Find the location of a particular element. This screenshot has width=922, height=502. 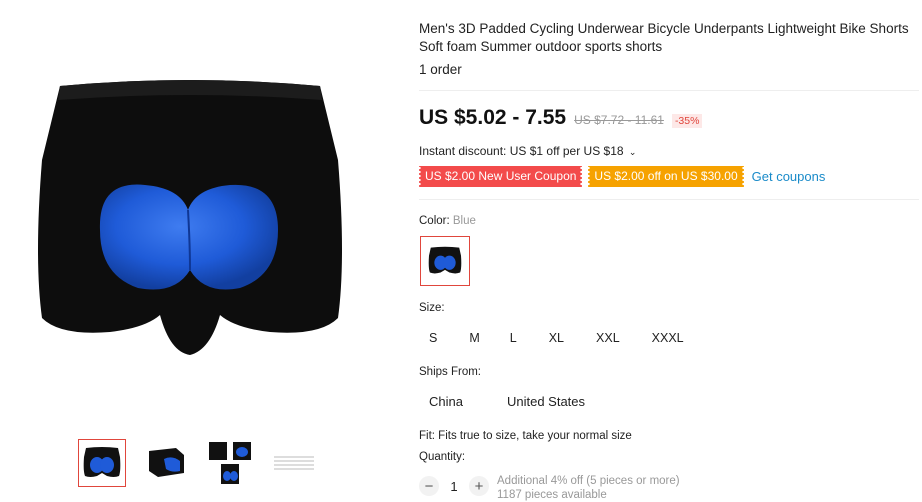

price-row: US $5.02 - 7.55 US $7.72 - 11.61 -35% is located at coordinates (561, 118).